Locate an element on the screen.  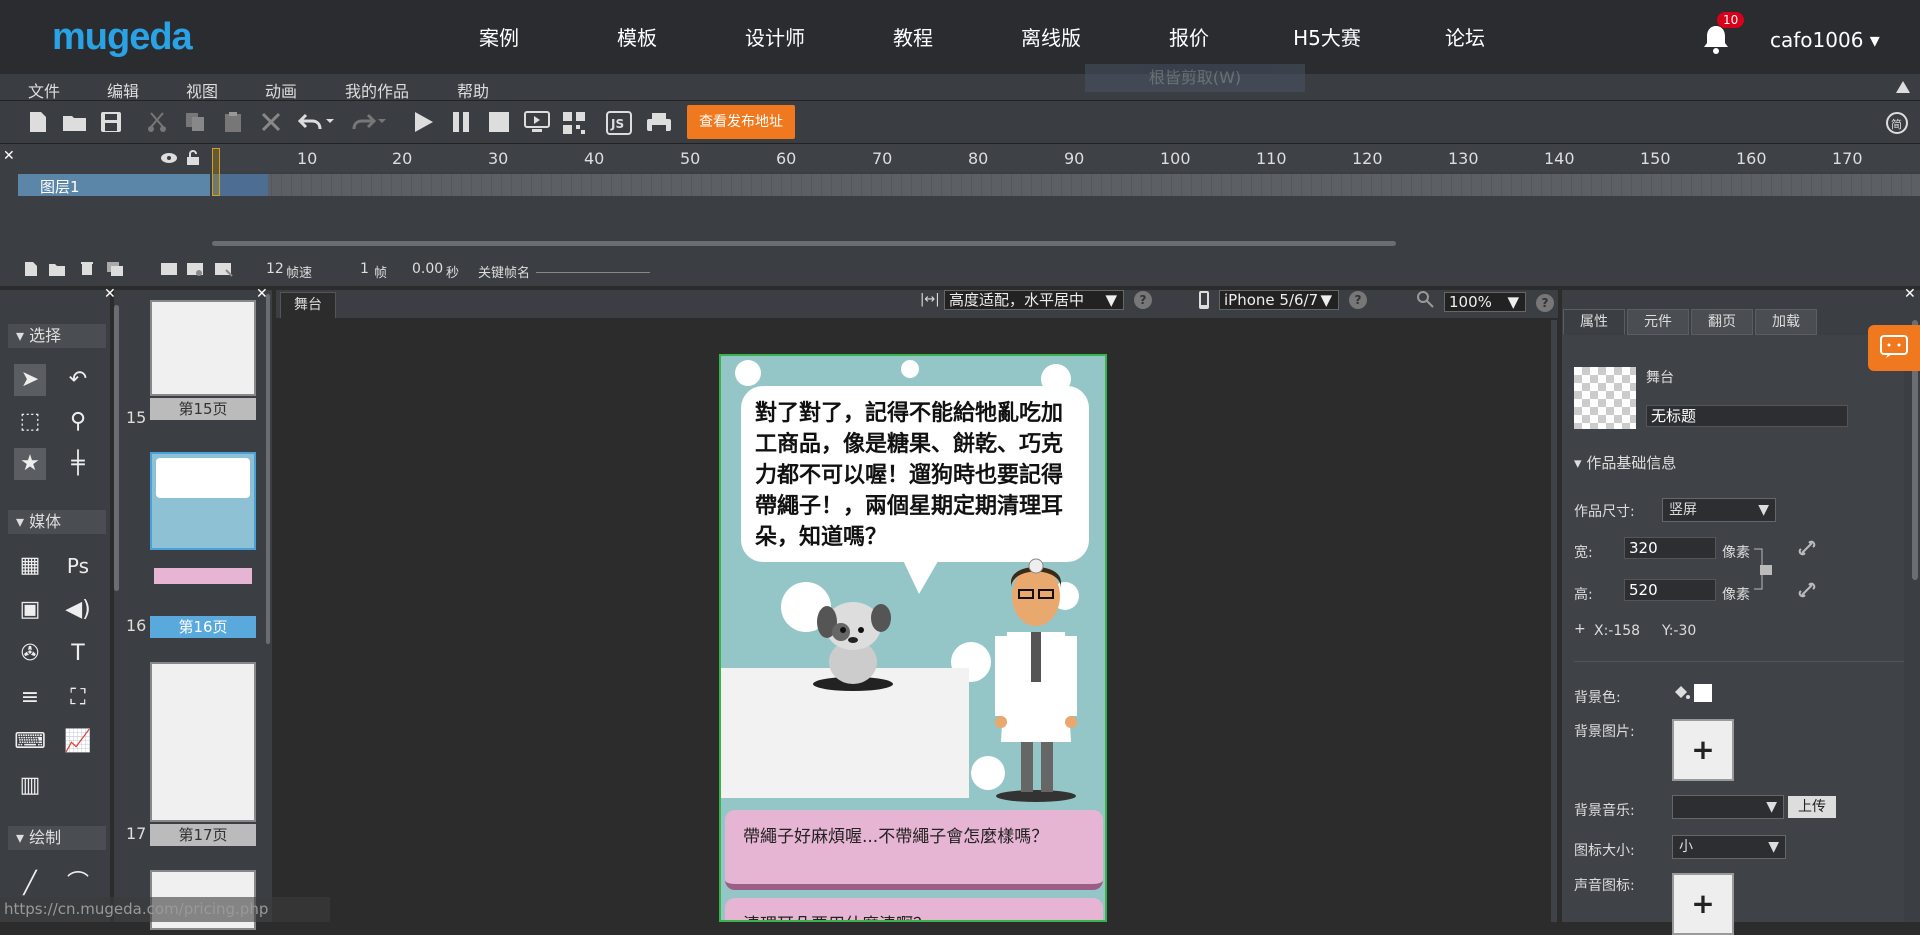
fps-value: 12 is located at coordinates (275, 269).